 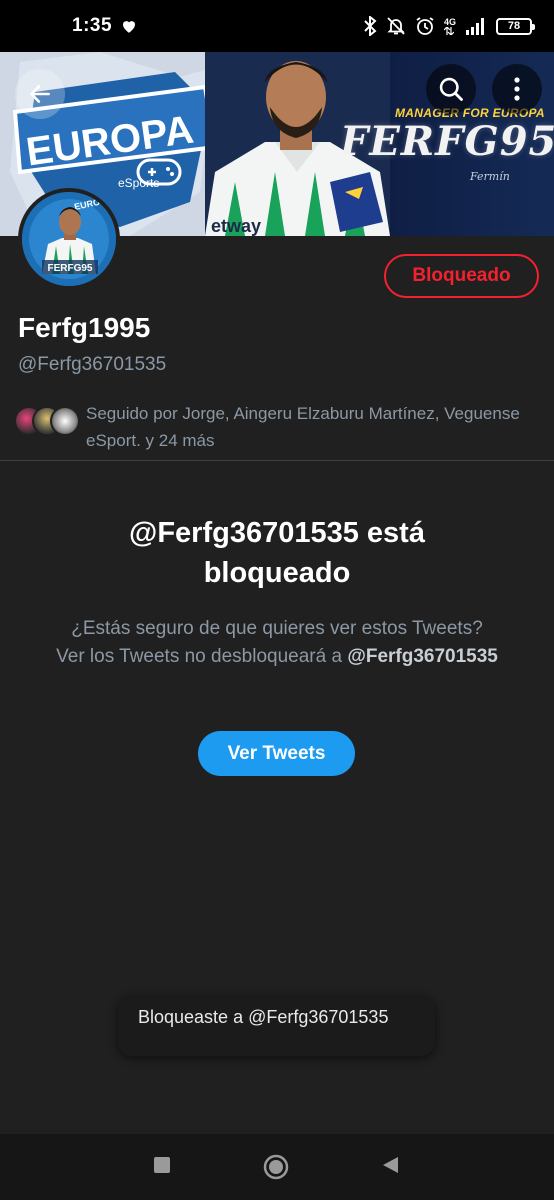 What do you see at coordinates (129, 27) in the screenshot?
I see `heart-icon` at bounding box center [129, 27].